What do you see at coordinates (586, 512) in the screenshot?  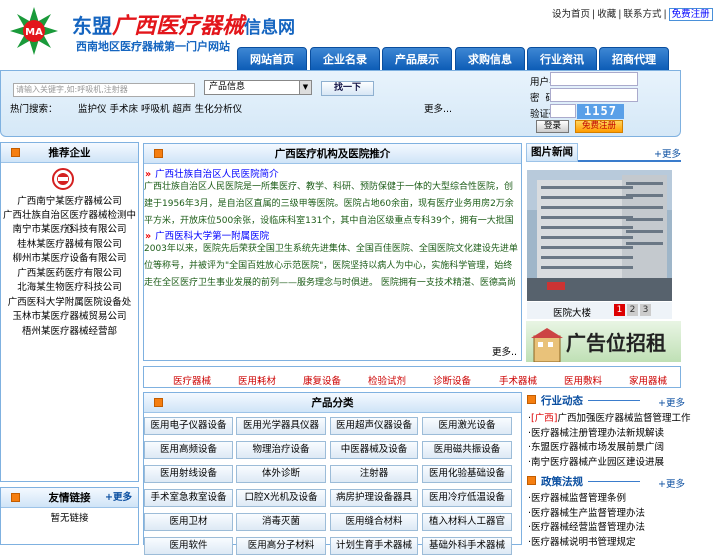 I see `policy-item: ·医疗器械生产监督管理办法` at bounding box center [586, 512].